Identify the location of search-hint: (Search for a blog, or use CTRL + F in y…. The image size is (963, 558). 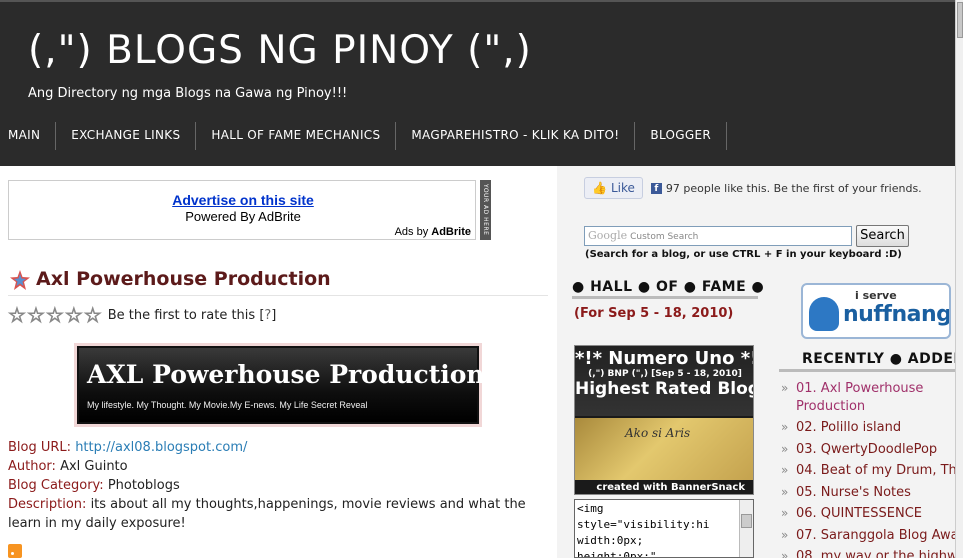
(743, 254).